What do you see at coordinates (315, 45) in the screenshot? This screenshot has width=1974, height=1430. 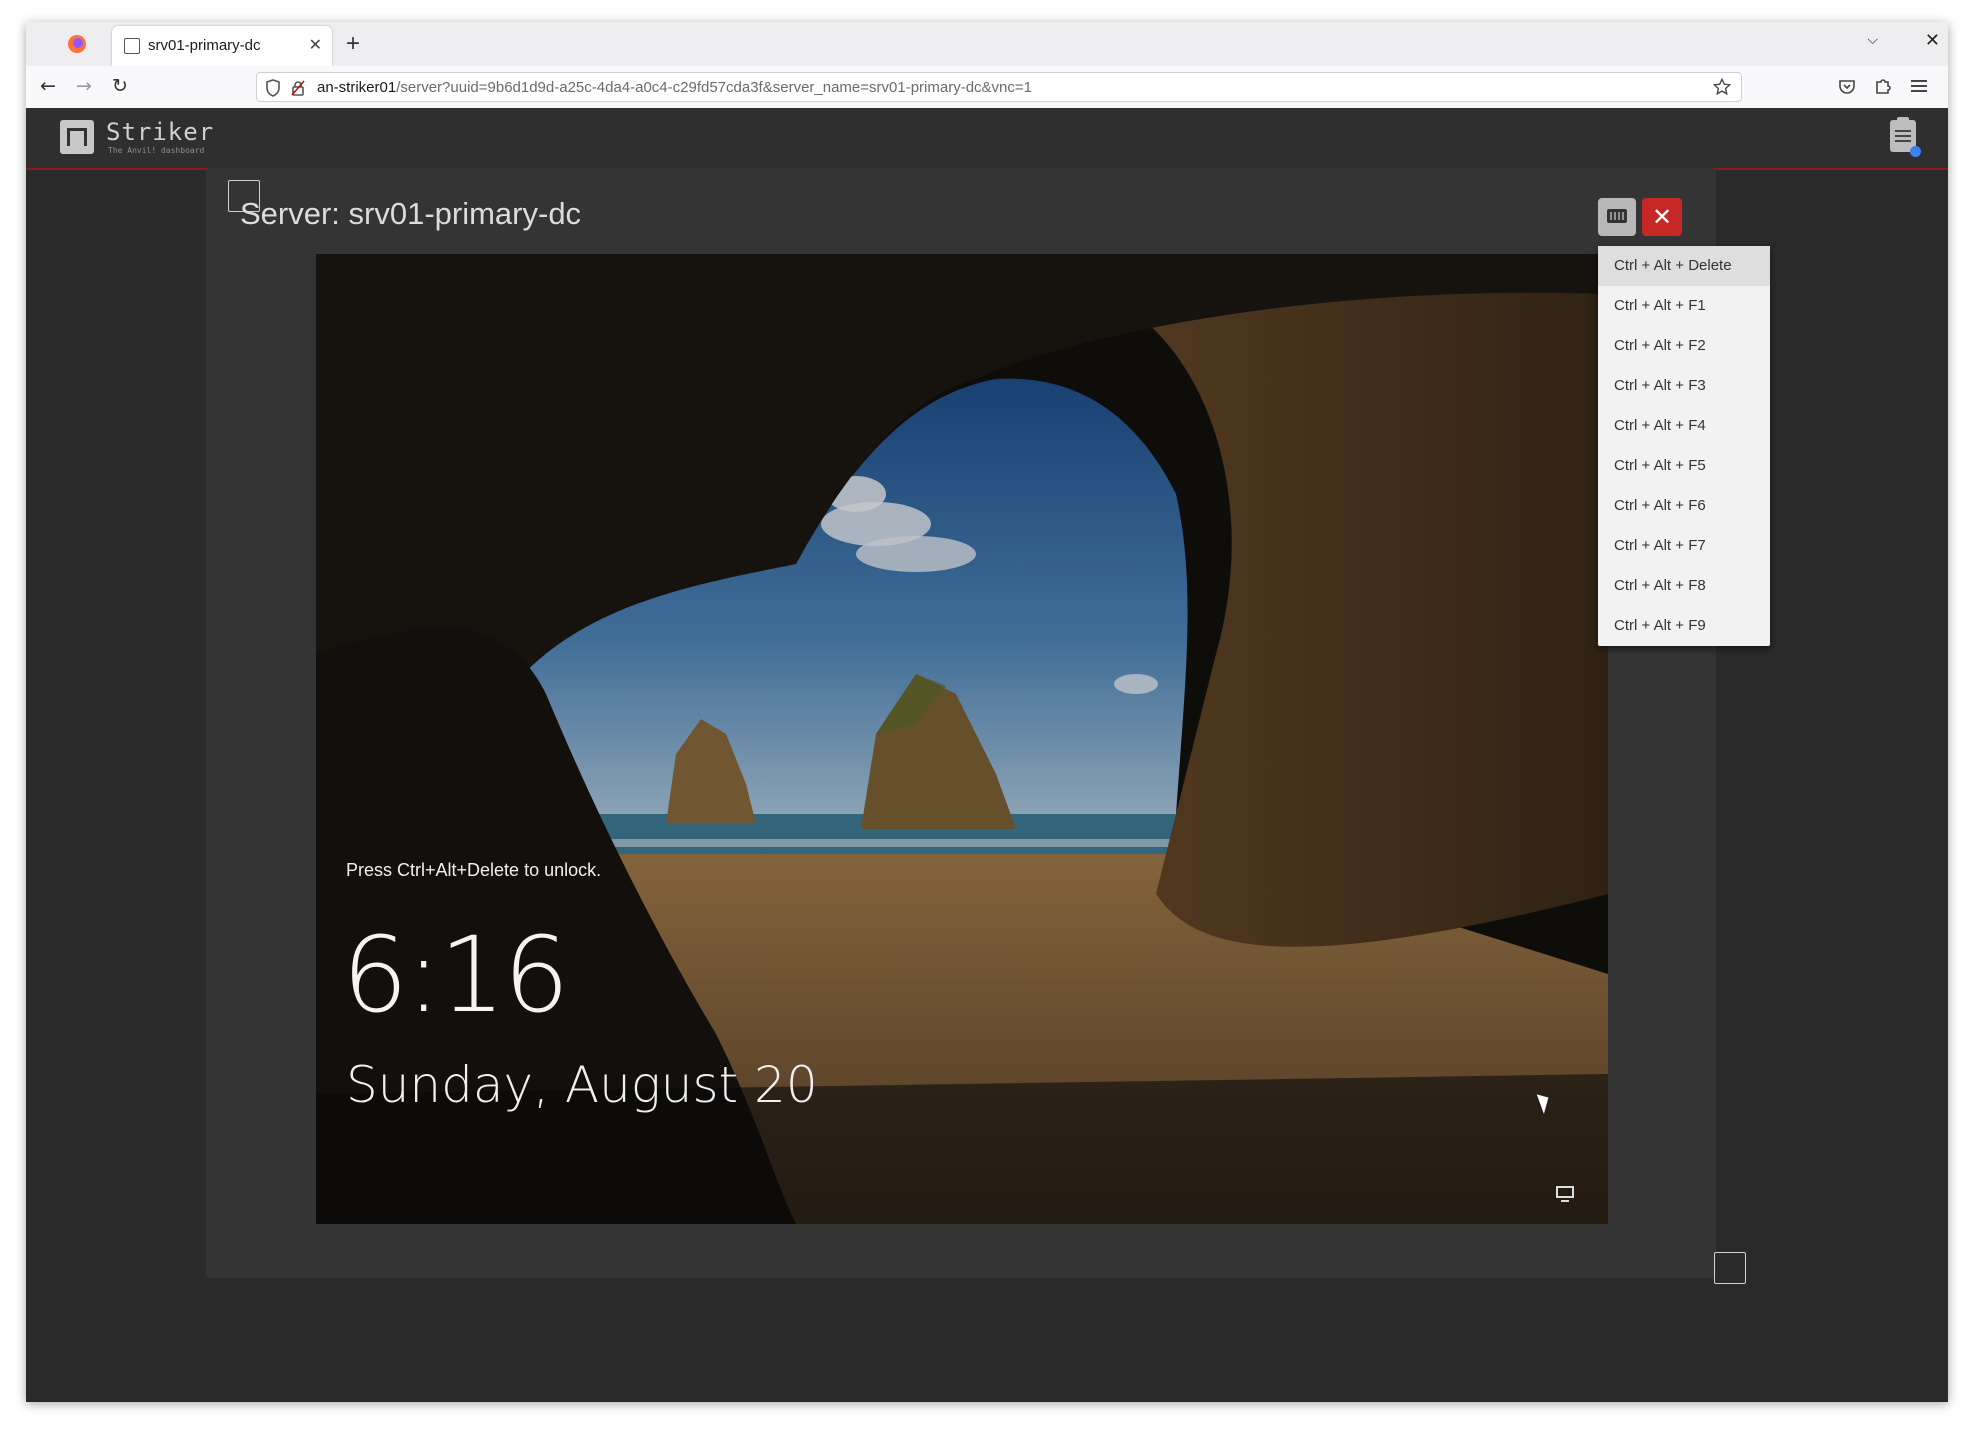 I see `tab-close-icon: ✕` at bounding box center [315, 45].